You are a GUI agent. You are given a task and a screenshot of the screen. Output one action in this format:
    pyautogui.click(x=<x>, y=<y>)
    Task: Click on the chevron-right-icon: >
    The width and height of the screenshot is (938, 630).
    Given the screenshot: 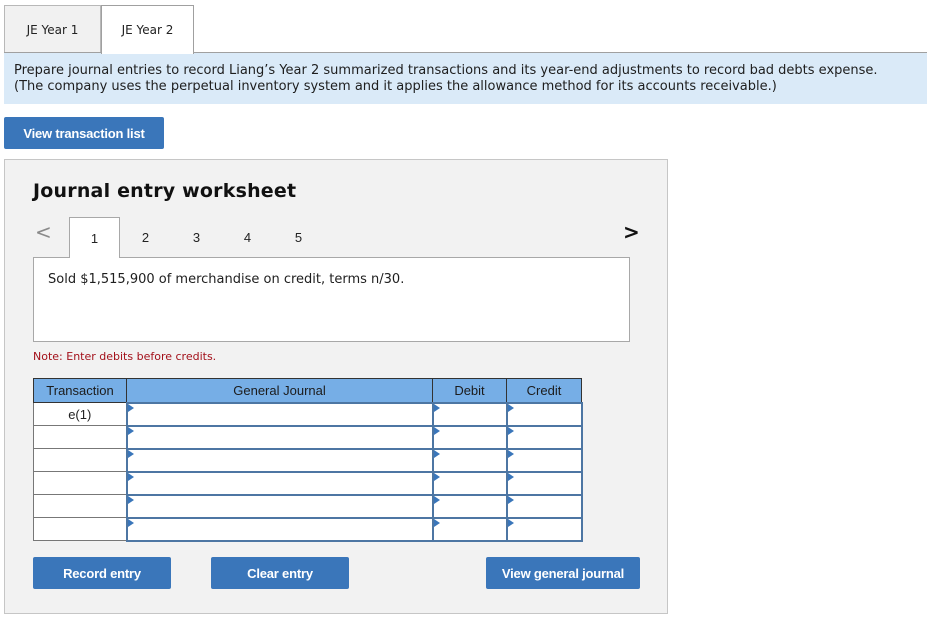 What is the action you would take?
    pyautogui.click(x=631, y=232)
    